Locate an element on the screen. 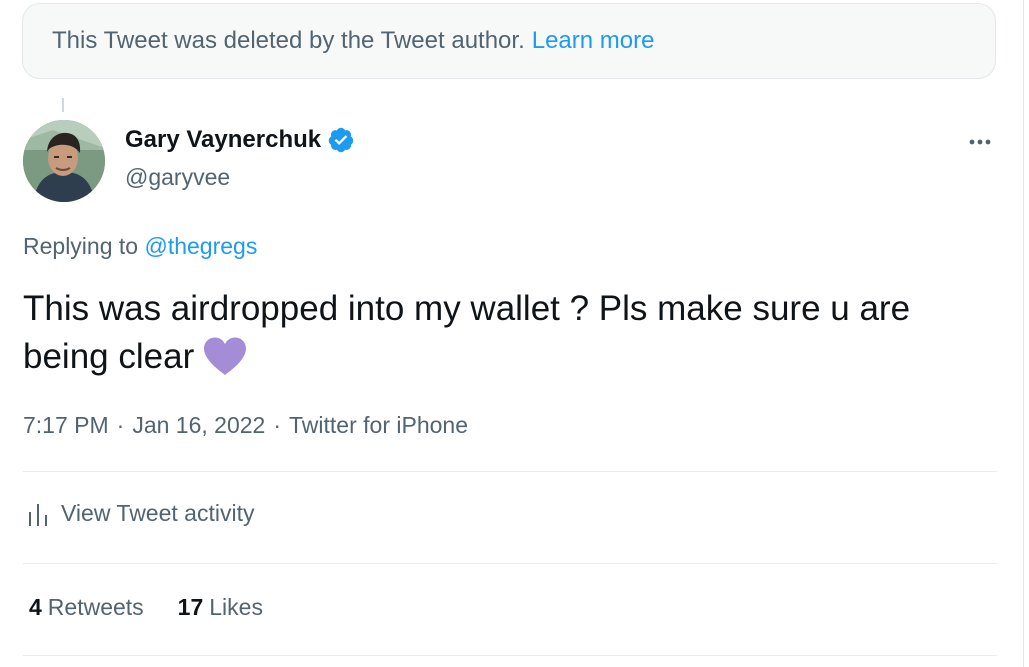  purple-heart-icon is located at coordinates (225, 362).